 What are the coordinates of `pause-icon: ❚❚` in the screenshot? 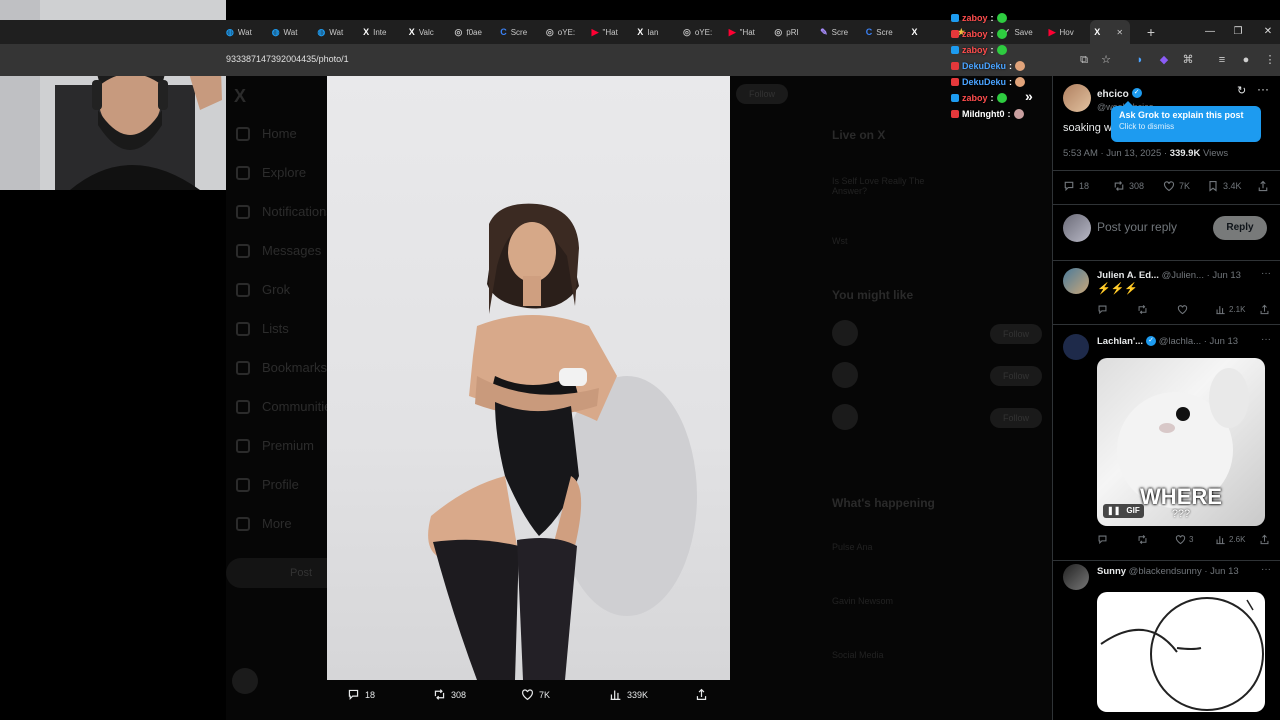 It's located at (1113, 511).